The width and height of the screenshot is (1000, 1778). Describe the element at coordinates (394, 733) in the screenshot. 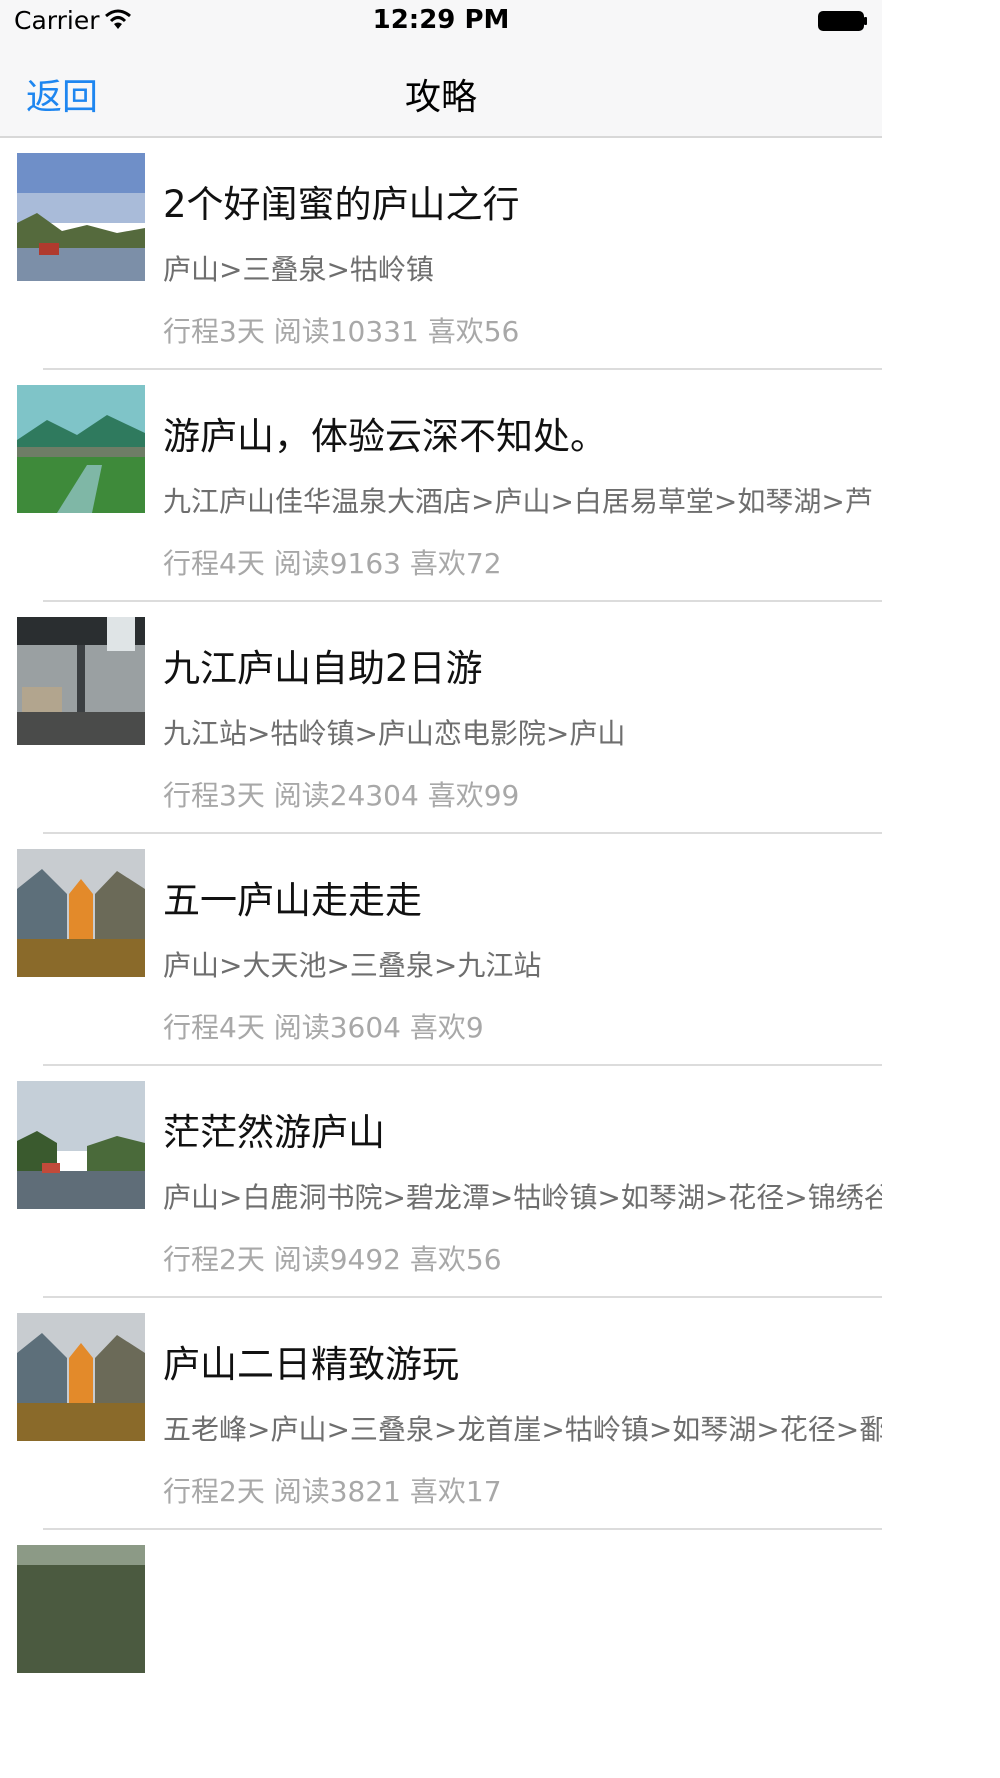

I see `guide-route: 九江站>牯岭镇>庐山恋电影院>庐山` at that location.